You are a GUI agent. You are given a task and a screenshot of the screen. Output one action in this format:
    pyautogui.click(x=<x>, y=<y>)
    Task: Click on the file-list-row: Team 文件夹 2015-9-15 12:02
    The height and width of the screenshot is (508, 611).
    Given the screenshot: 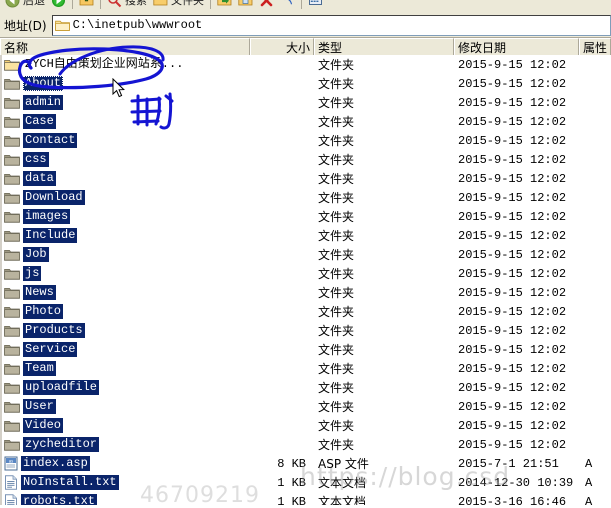 What is the action you would take?
    pyautogui.click(x=305, y=368)
    